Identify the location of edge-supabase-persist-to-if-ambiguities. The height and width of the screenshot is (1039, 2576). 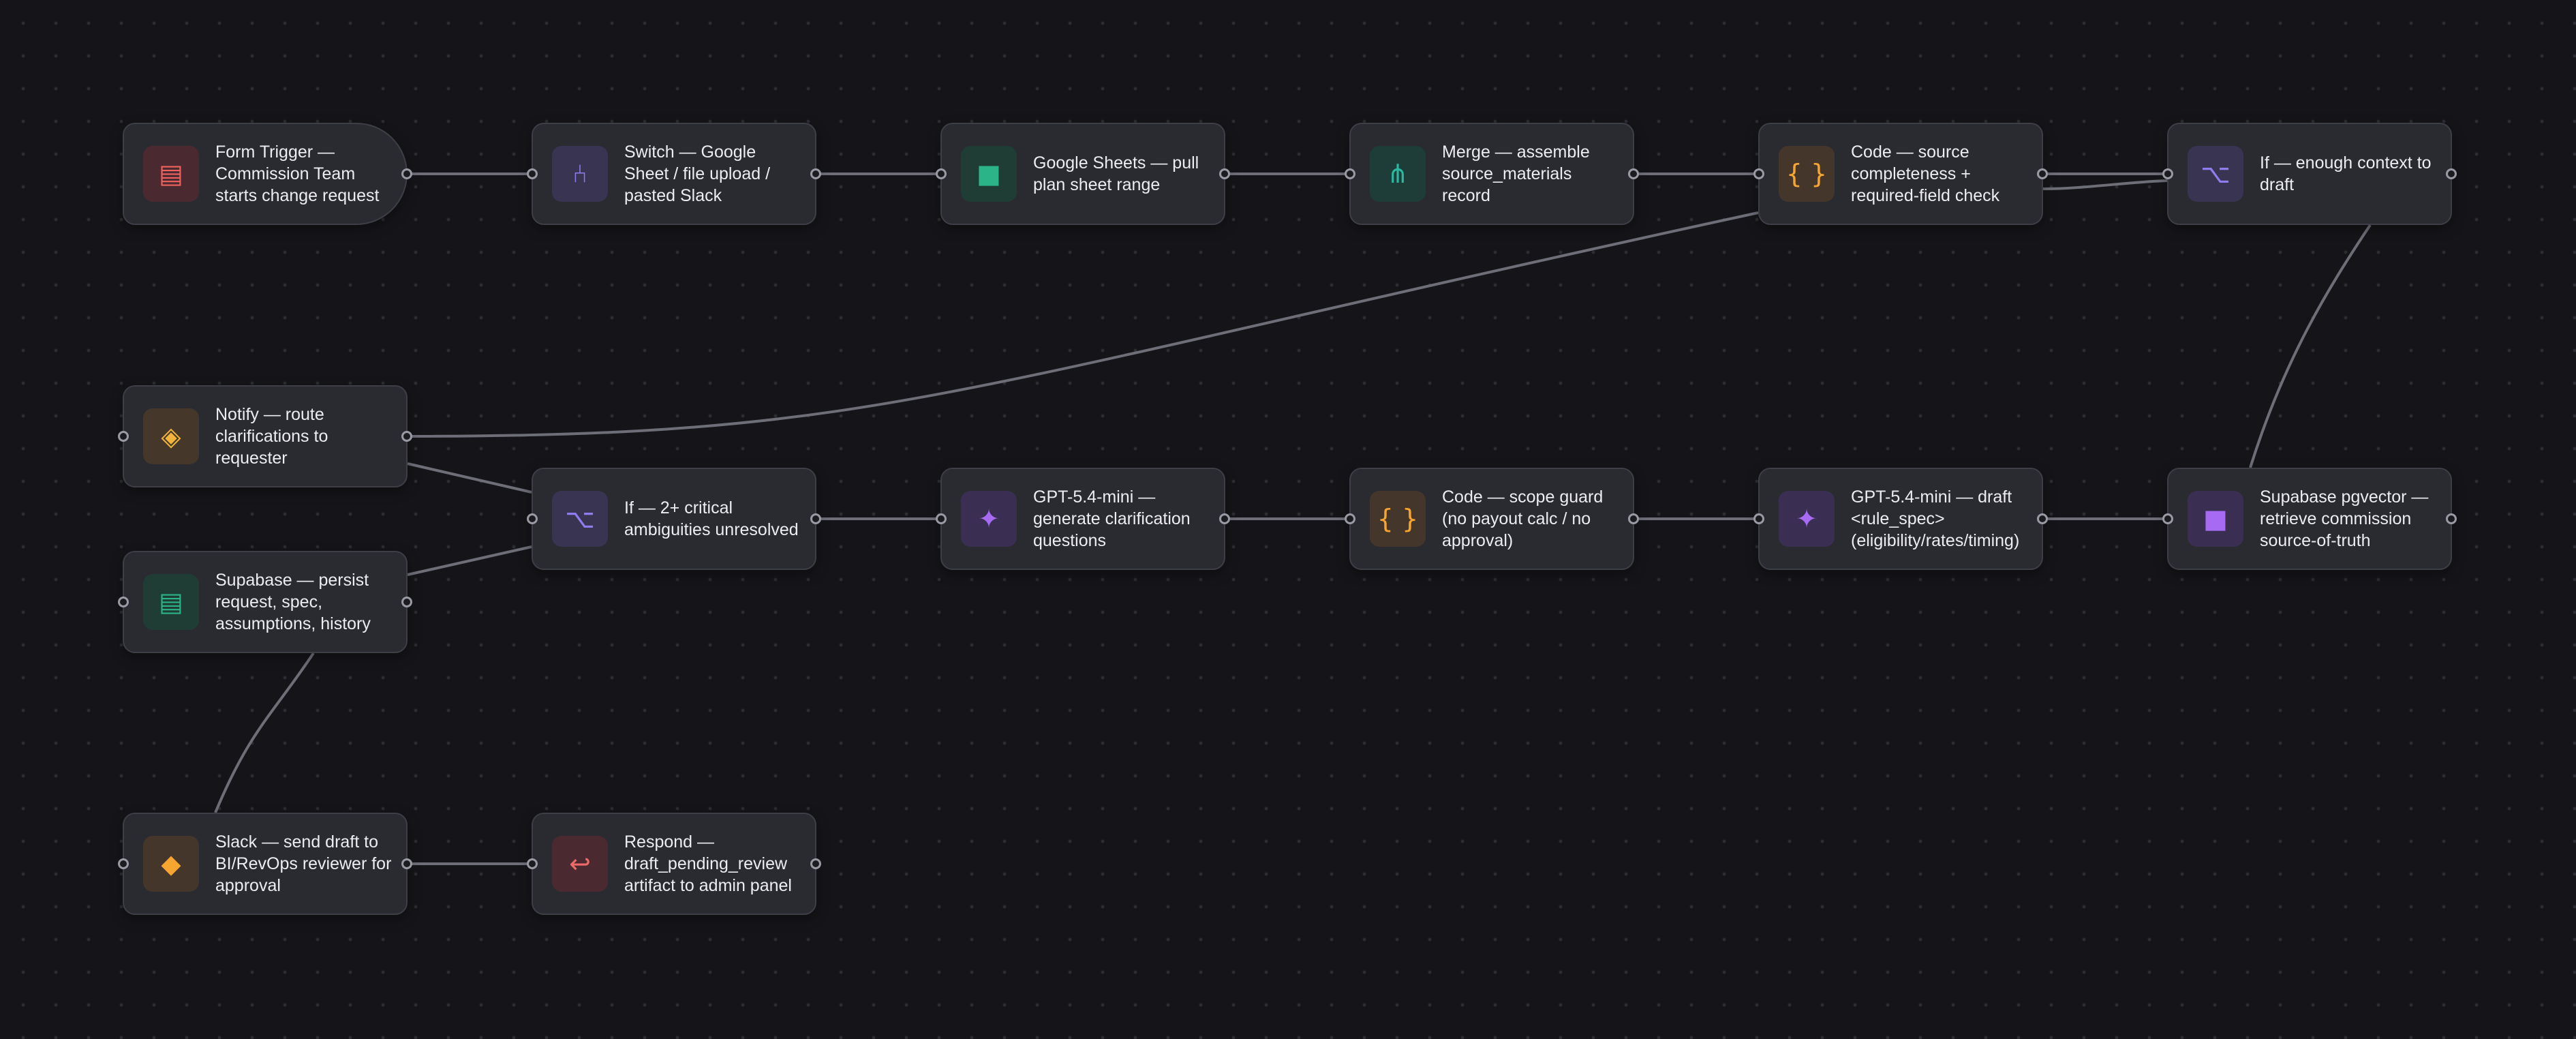
(469, 560).